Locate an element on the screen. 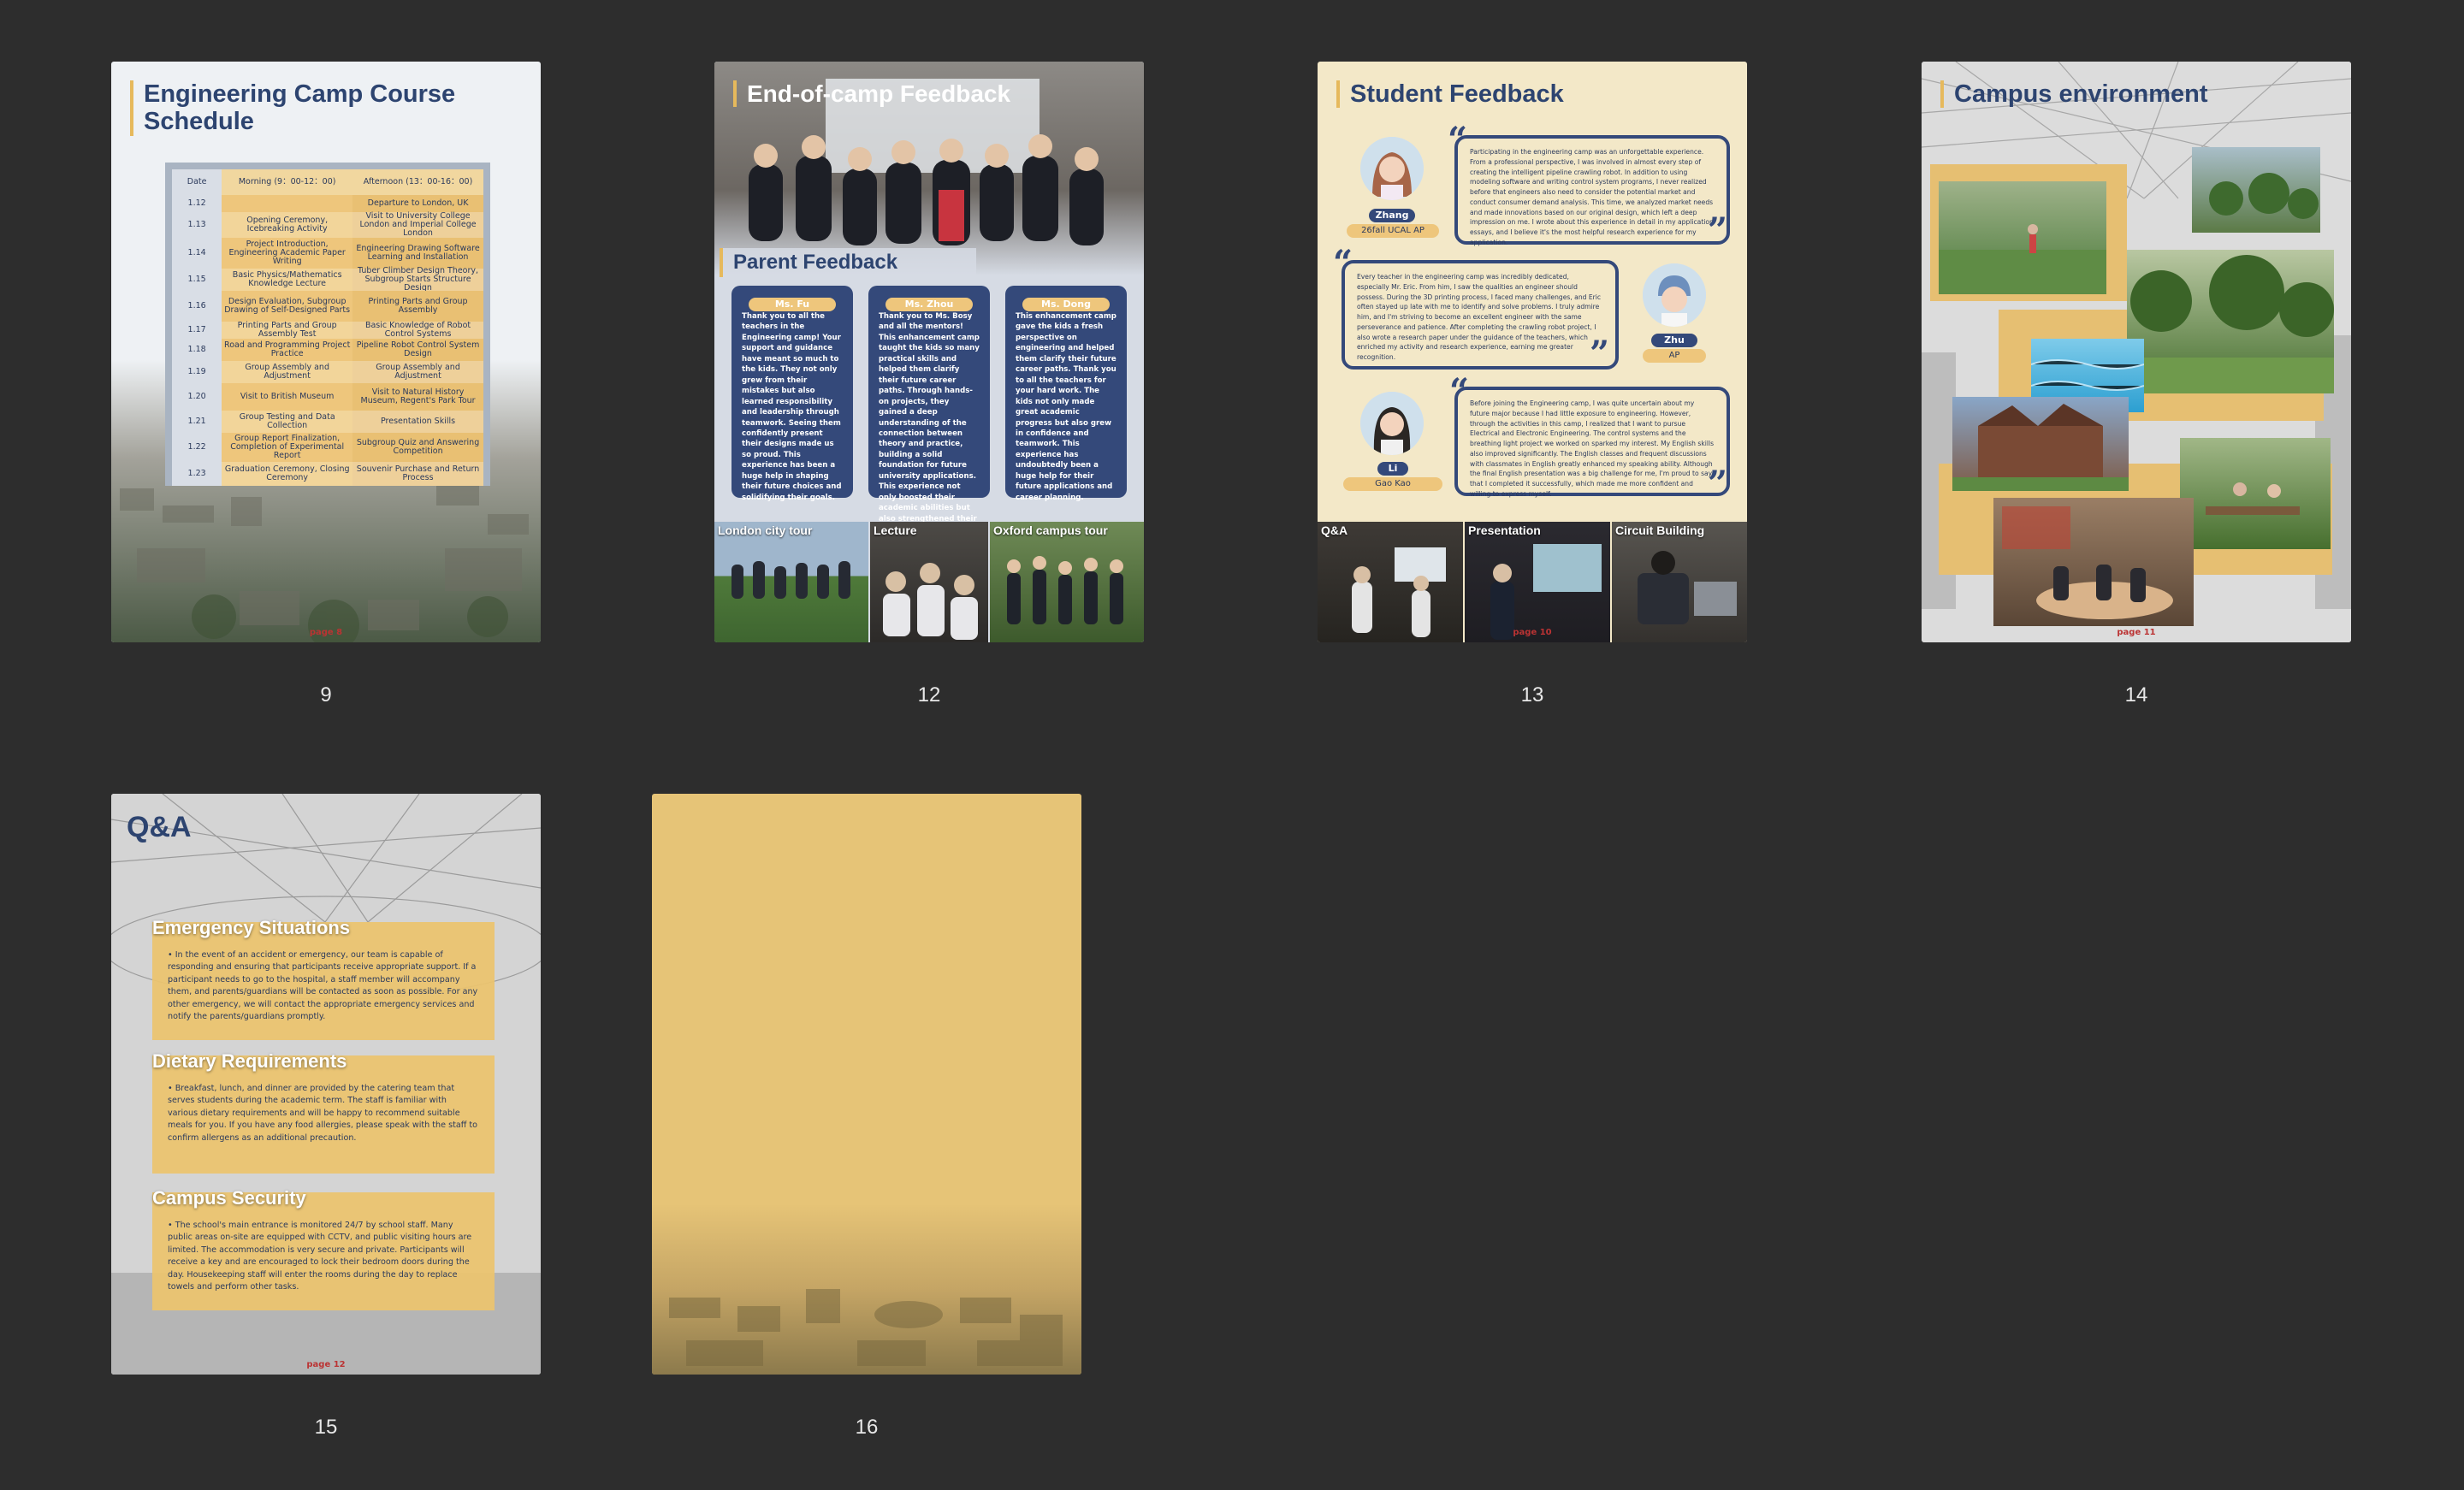 Image resolution: width=2464 pixels, height=1490 pixels. parent-name: Ms. Fu is located at coordinates (792, 305).